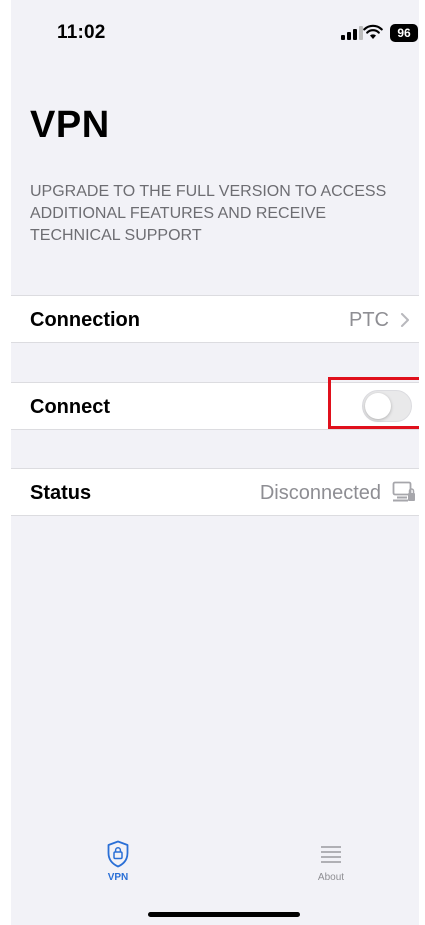 The height and width of the screenshot is (925, 425). Describe the element at coordinates (369, 320) in the screenshot. I see `connection-value: PTC` at that location.